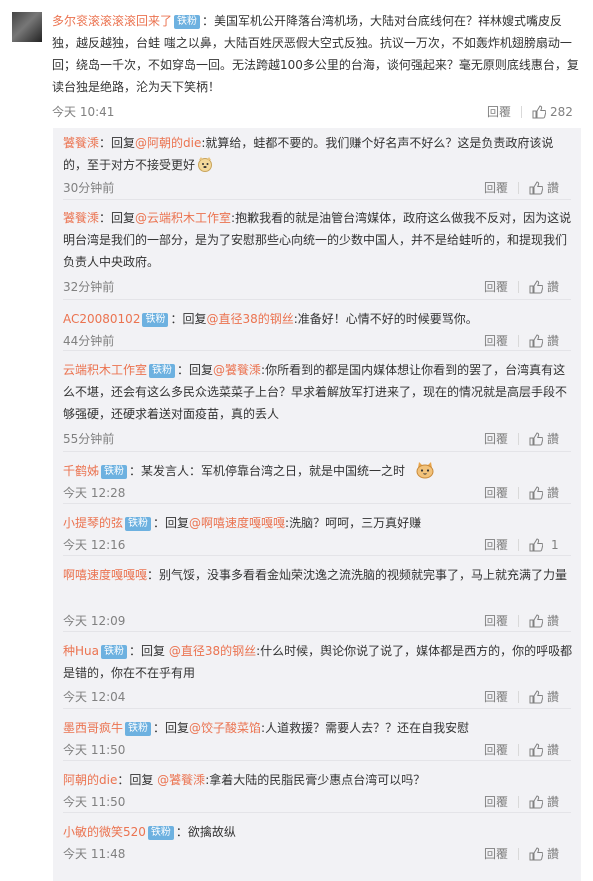 Image resolution: width=593 pixels, height=881 pixels. What do you see at coordinates (353, 523) in the screenshot?
I see `reply-text: :洗脑？呵呵，三万真好赚` at bounding box center [353, 523].